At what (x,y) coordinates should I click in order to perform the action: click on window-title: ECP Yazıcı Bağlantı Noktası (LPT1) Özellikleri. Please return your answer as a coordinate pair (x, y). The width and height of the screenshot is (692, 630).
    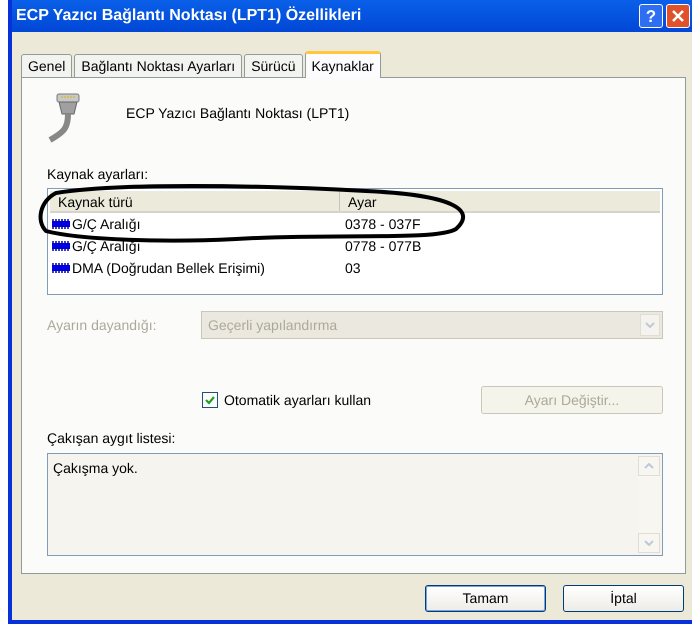
    Looking at the image, I should click on (189, 15).